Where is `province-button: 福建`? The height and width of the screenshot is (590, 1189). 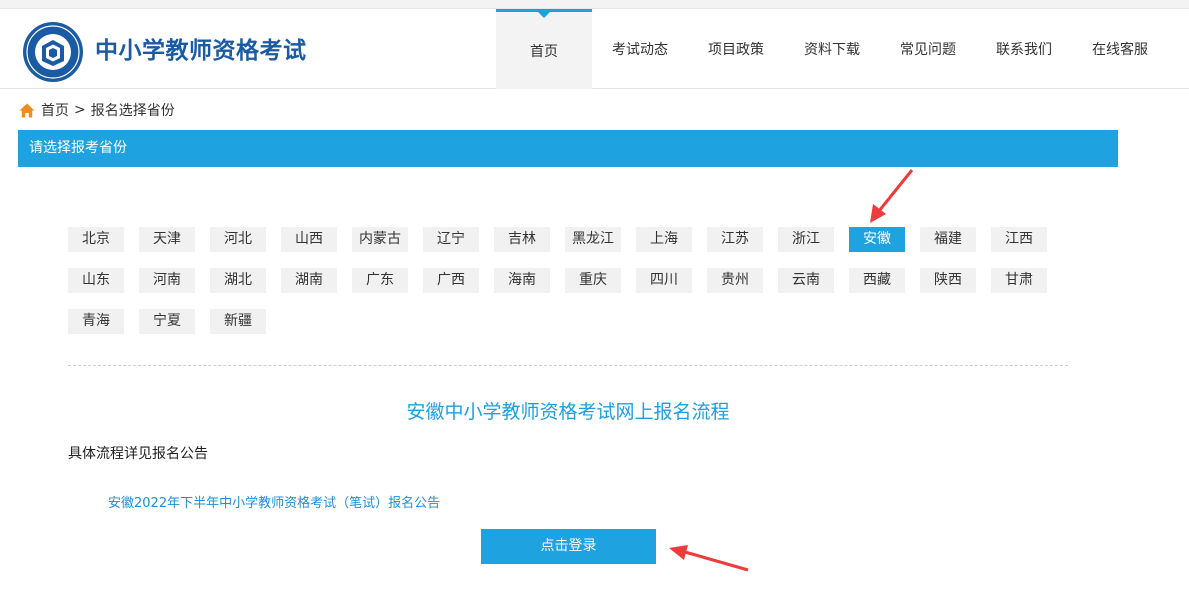
province-button: 福建 is located at coordinates (948, 239).